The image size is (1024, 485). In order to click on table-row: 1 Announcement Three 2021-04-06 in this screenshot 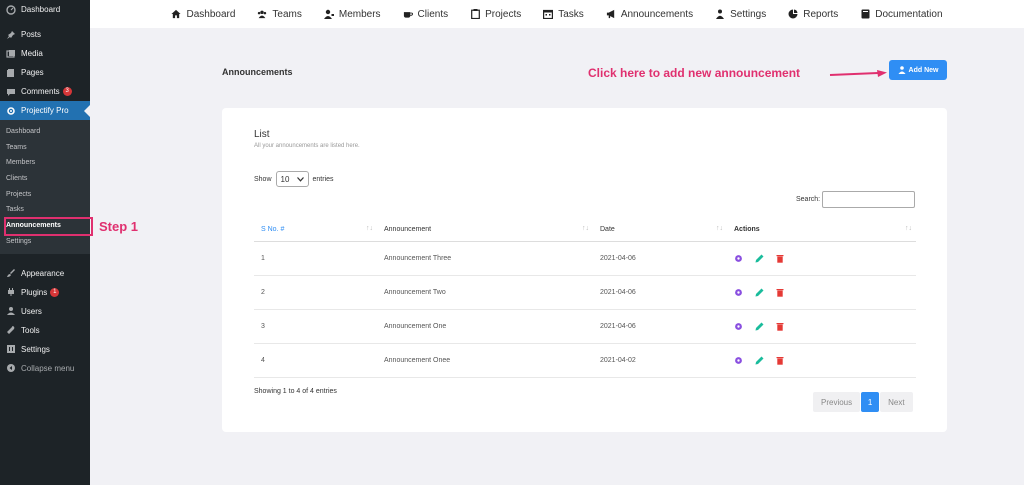, I will do `click(585, 258)`.